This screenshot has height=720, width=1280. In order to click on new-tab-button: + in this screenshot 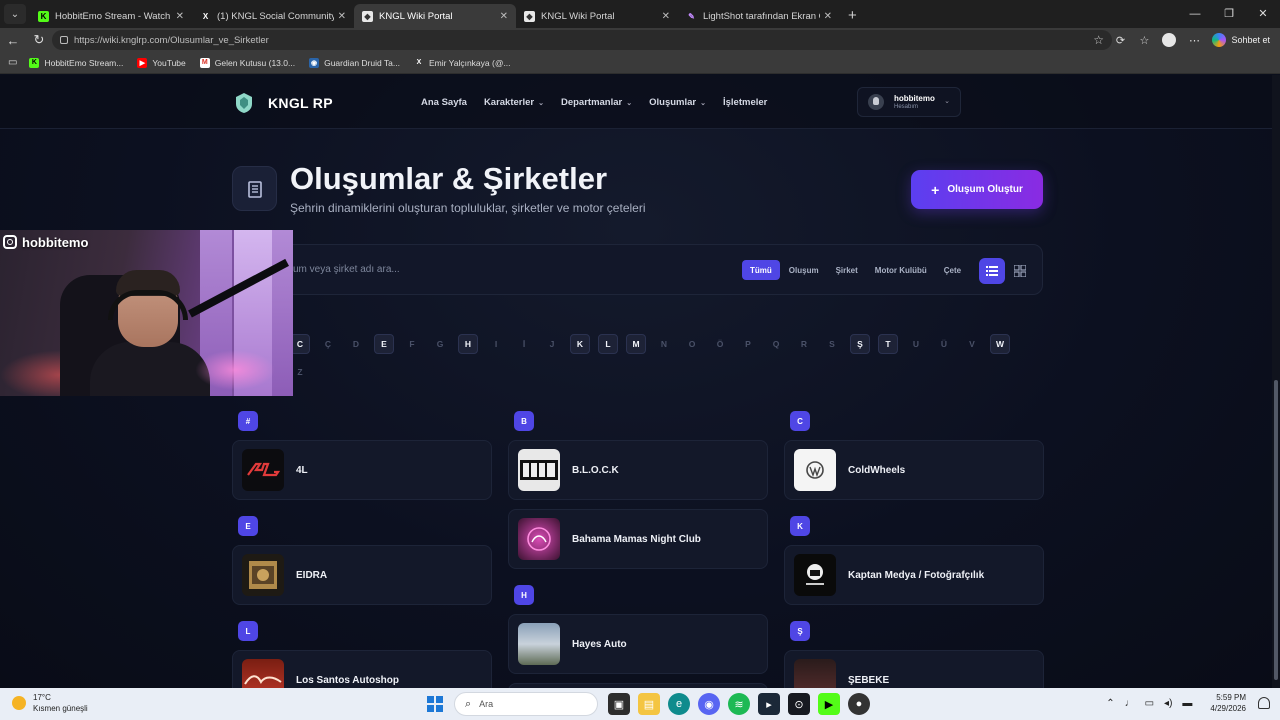, I will do `click(852, 15)`.